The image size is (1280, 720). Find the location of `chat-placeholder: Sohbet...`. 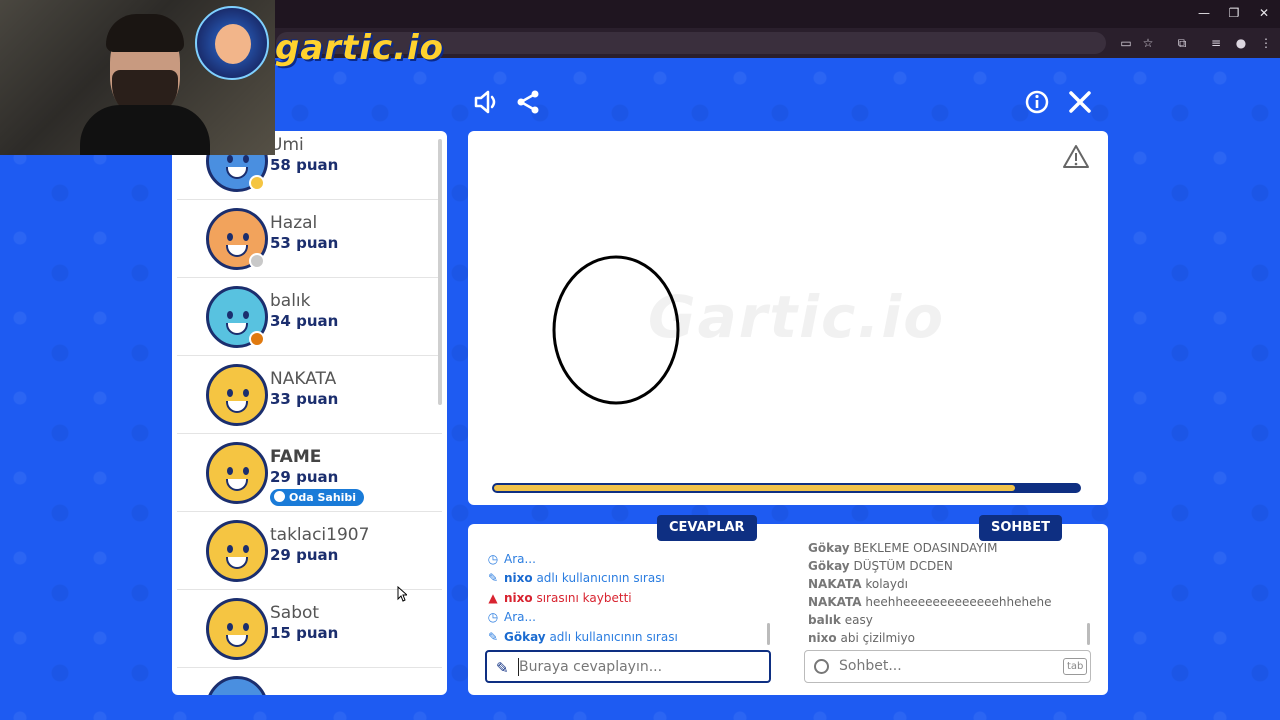

chat-placeholder: Sohbet... is located at coordinates (870, 666).